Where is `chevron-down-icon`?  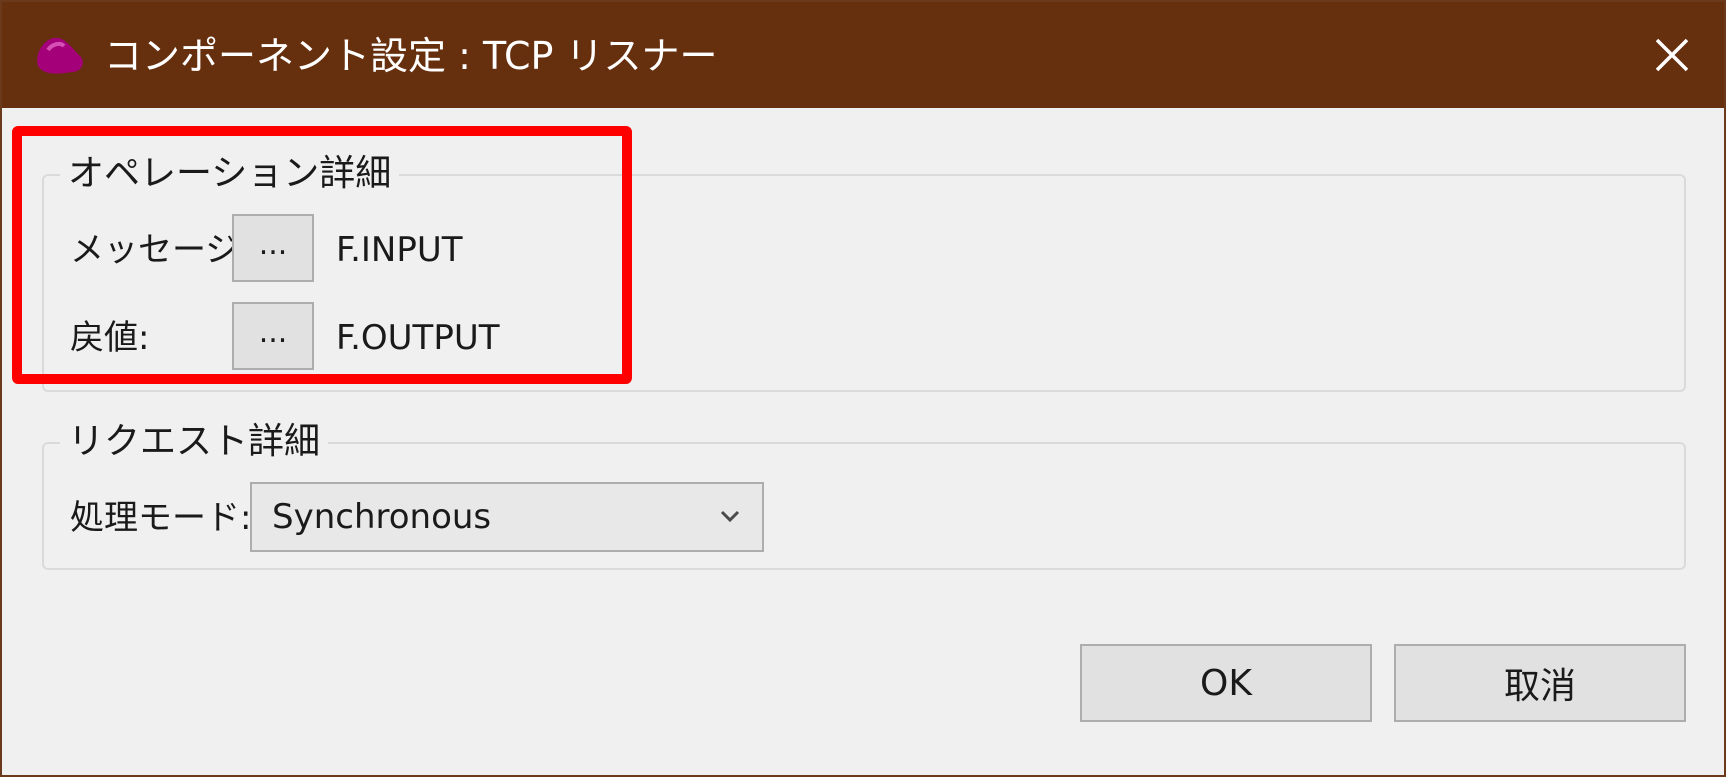 chevron-down-icon is located at coordinates (730, 516).